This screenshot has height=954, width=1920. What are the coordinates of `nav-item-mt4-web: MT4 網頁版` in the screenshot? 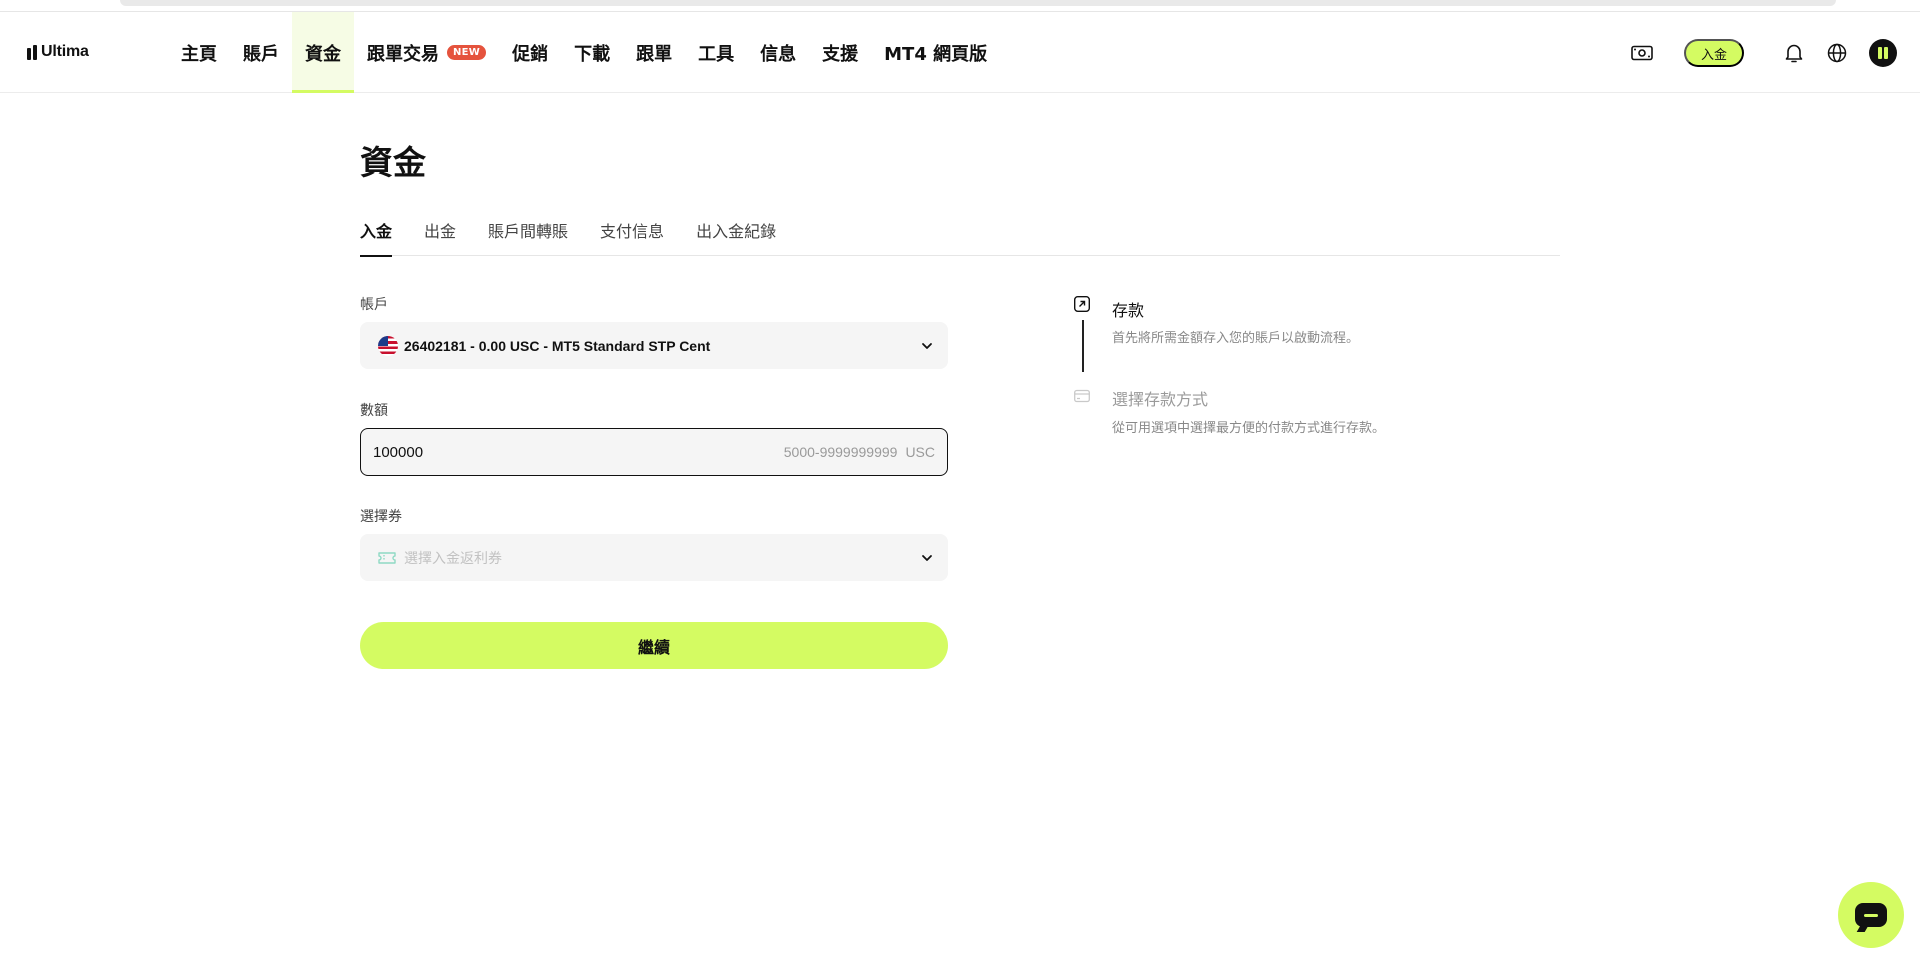 It's located at (935, 52).